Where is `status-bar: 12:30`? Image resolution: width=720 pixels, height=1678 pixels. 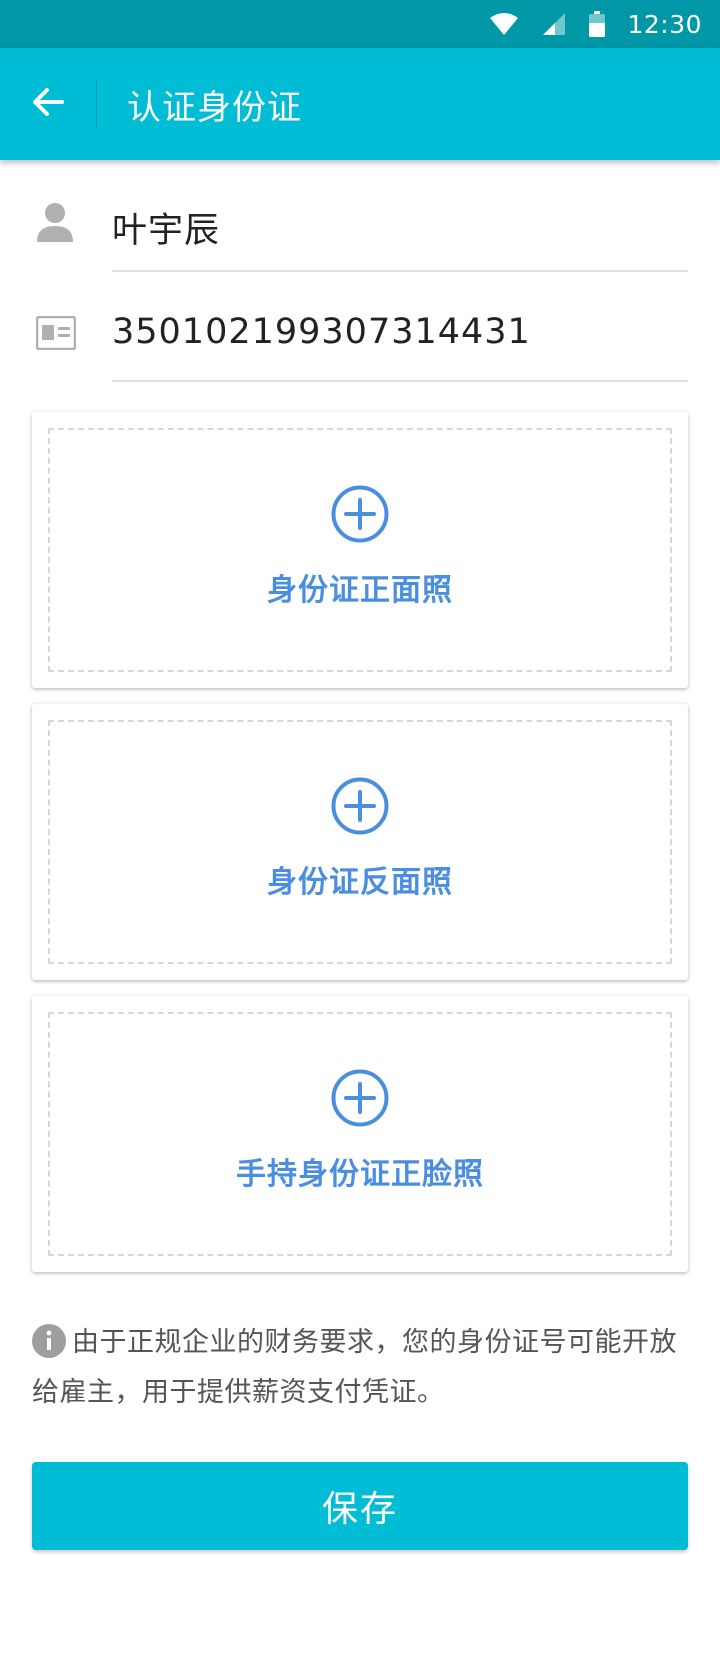 status-bar: 12:30 is located at coordinates (360, 24).